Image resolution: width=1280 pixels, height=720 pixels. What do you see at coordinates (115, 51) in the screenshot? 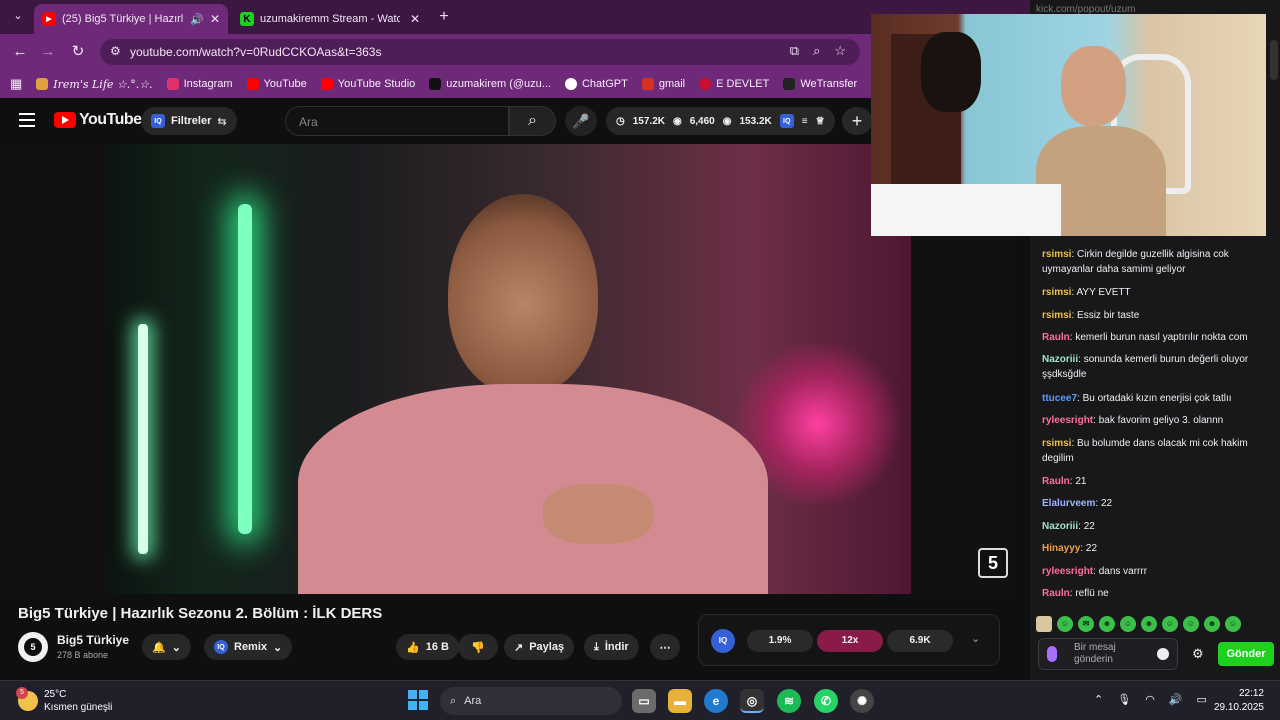
I see `site-info-icon: ⚙` at bounding box center [115, 51].